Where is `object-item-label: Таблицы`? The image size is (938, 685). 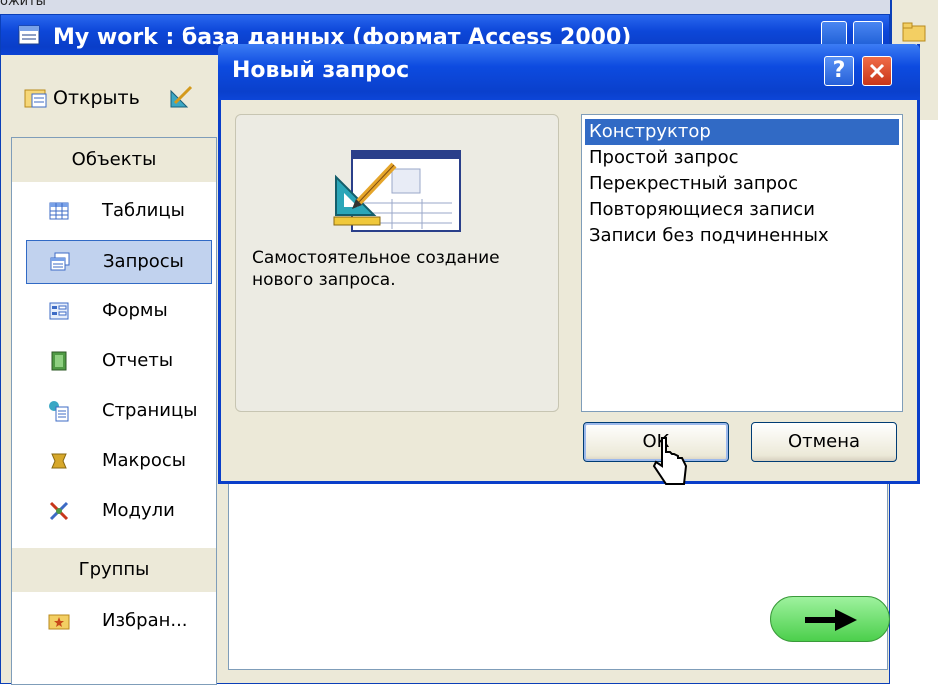
object-item-label: Таблицы is located at coordinates (143, 210).